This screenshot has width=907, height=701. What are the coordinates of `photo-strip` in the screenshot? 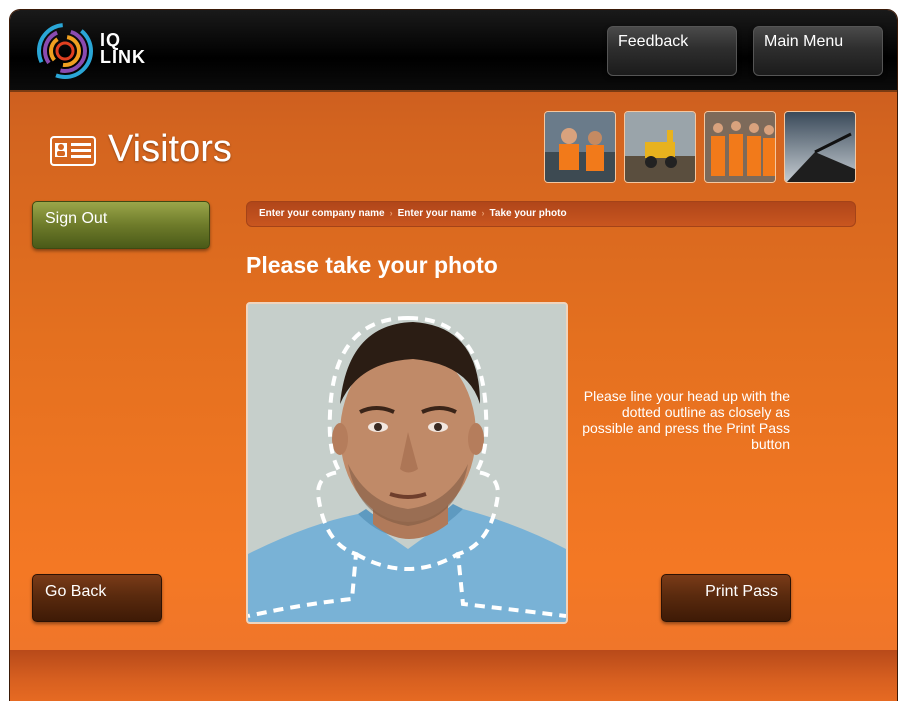 It's located at (700, 148).